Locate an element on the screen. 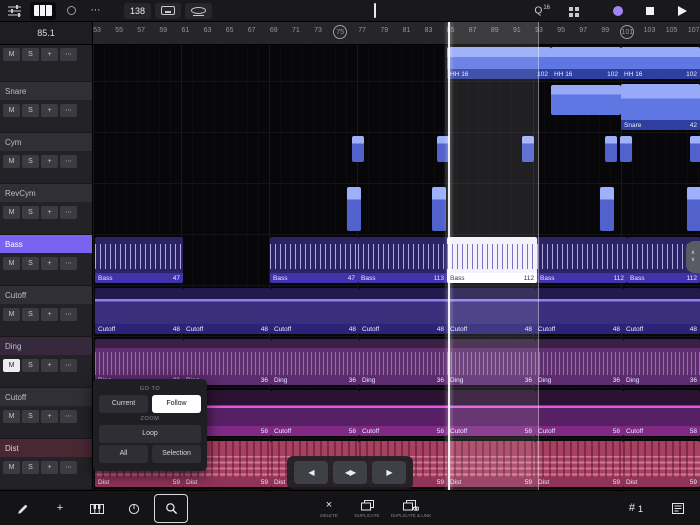 This screenshot has width=700, height=525. tempo-display: 138 is located at coordinates (138, 10).